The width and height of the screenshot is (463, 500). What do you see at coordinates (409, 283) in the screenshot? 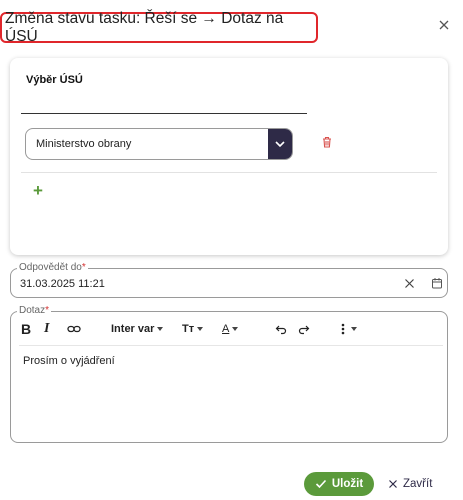
I see `clear-icon` at bounding box center [409, 283].